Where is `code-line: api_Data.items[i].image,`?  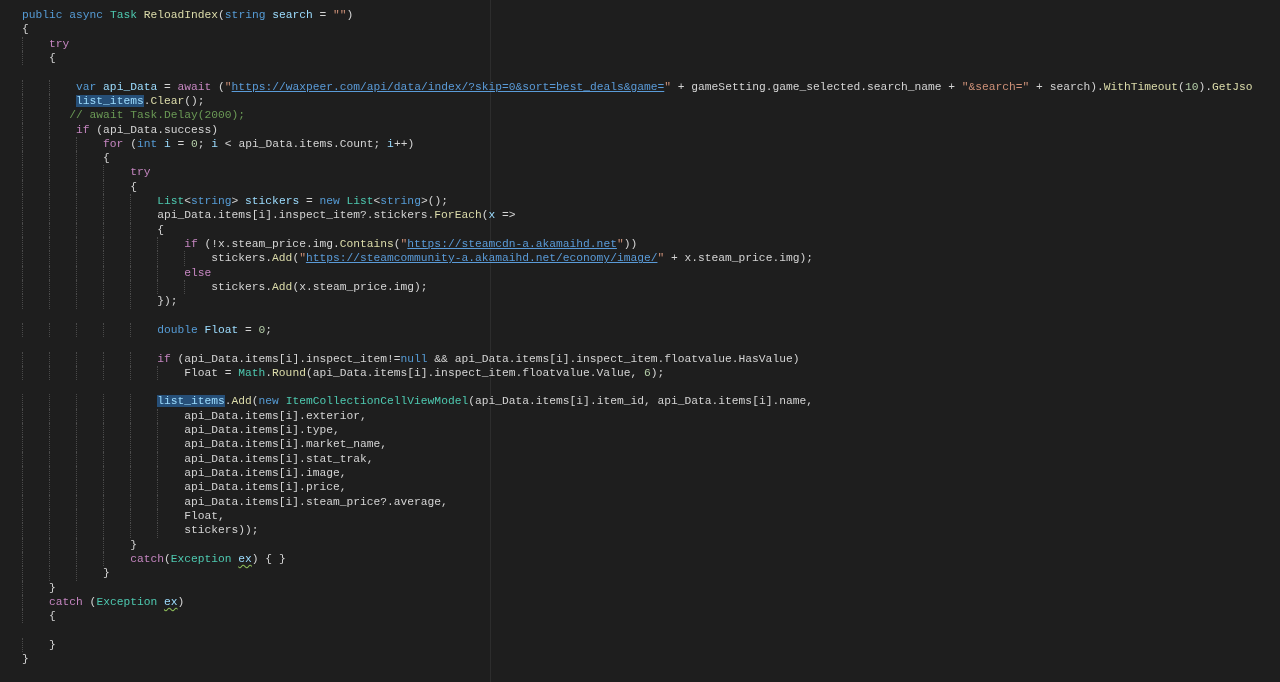 code-line: api_Data.items[i].image, is located at coordinates (265, 473).